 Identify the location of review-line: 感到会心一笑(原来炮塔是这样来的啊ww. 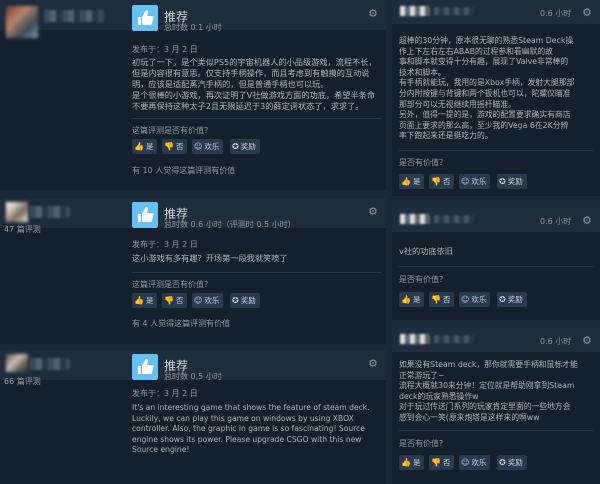
(469, 417).